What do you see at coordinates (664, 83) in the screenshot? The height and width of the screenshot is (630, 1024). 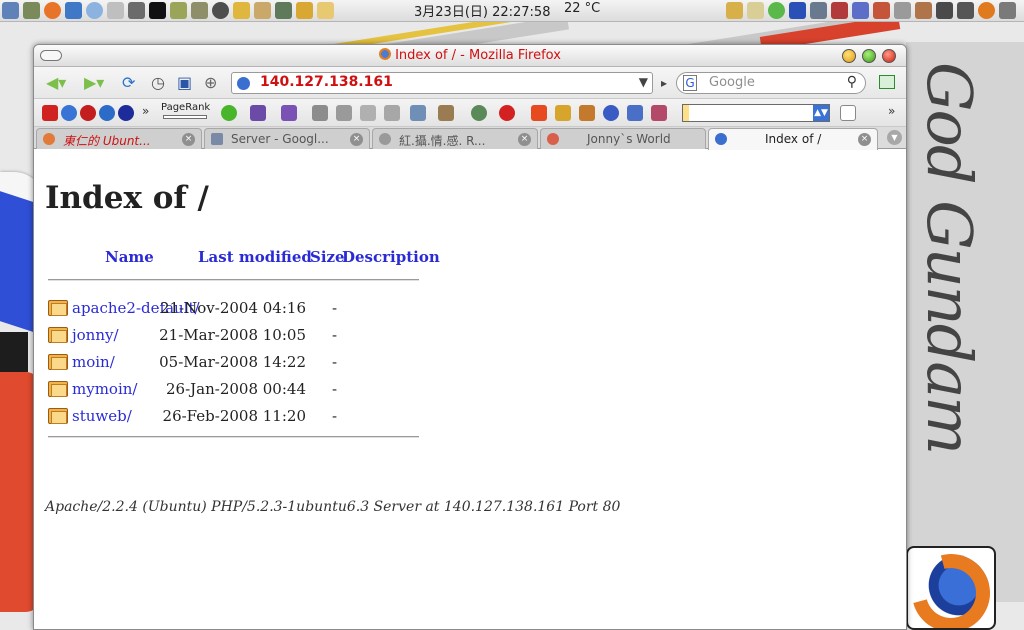 I see `url-go-arrow-icon: ▸` at bounding box center [664, 83].